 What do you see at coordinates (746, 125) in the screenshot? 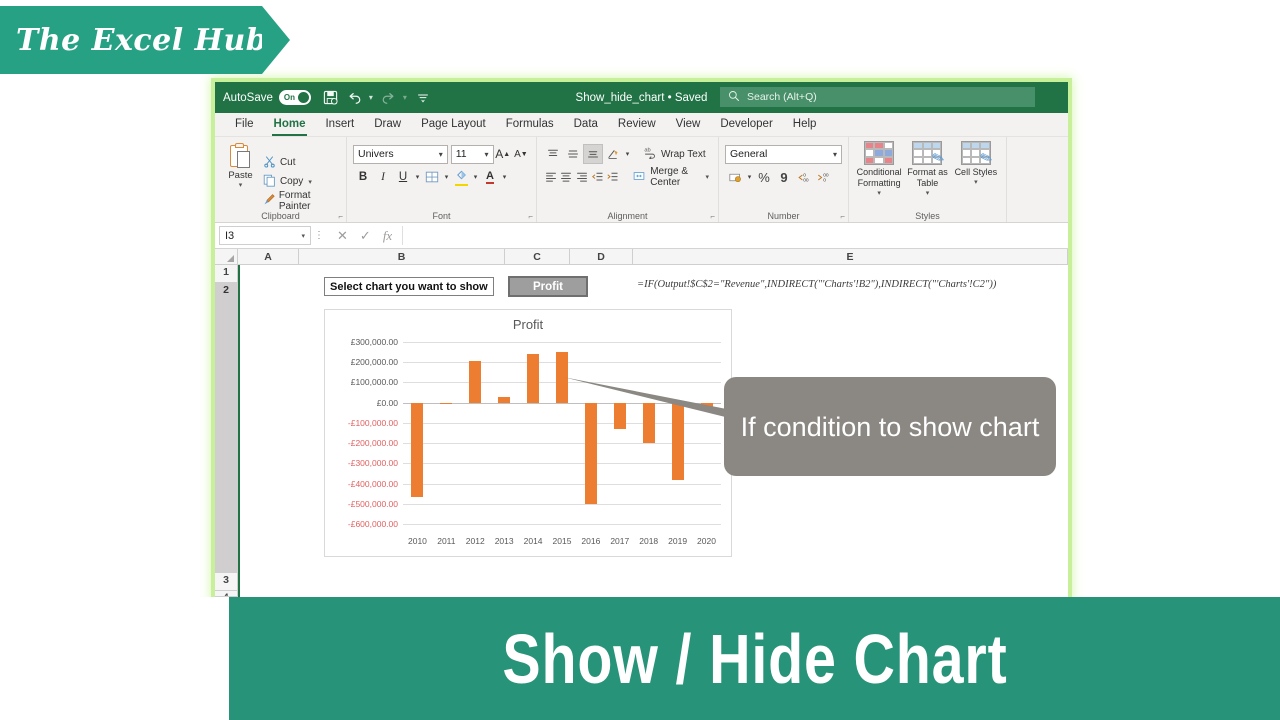
I see `tab-developer: Developer` at bounding box center [746, 125].